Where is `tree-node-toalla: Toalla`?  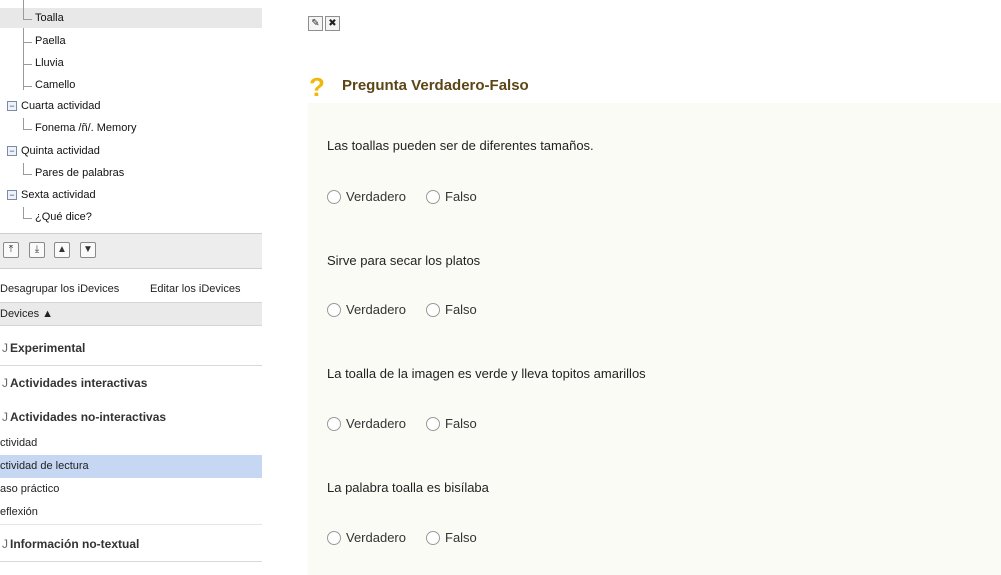
tree-node-toalla: Toalla is located at coordinates (131, 18).